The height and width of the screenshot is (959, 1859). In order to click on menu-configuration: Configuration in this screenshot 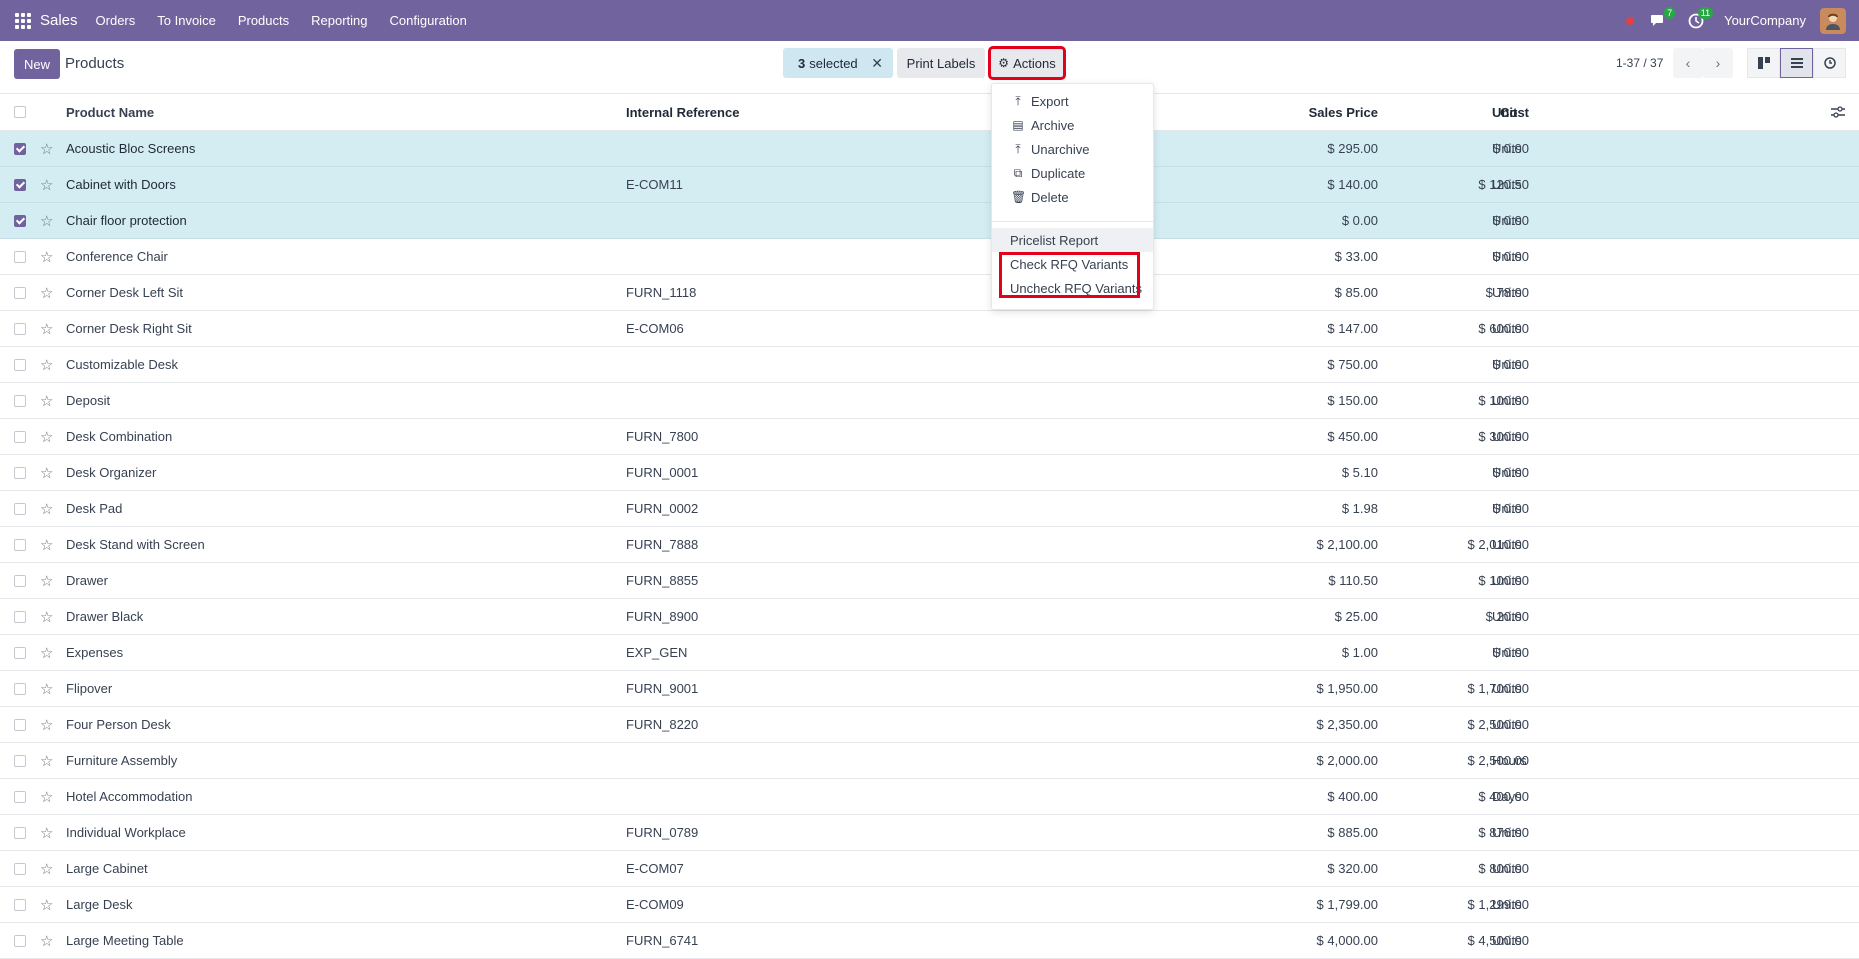, I will do `click(428, 20)`.